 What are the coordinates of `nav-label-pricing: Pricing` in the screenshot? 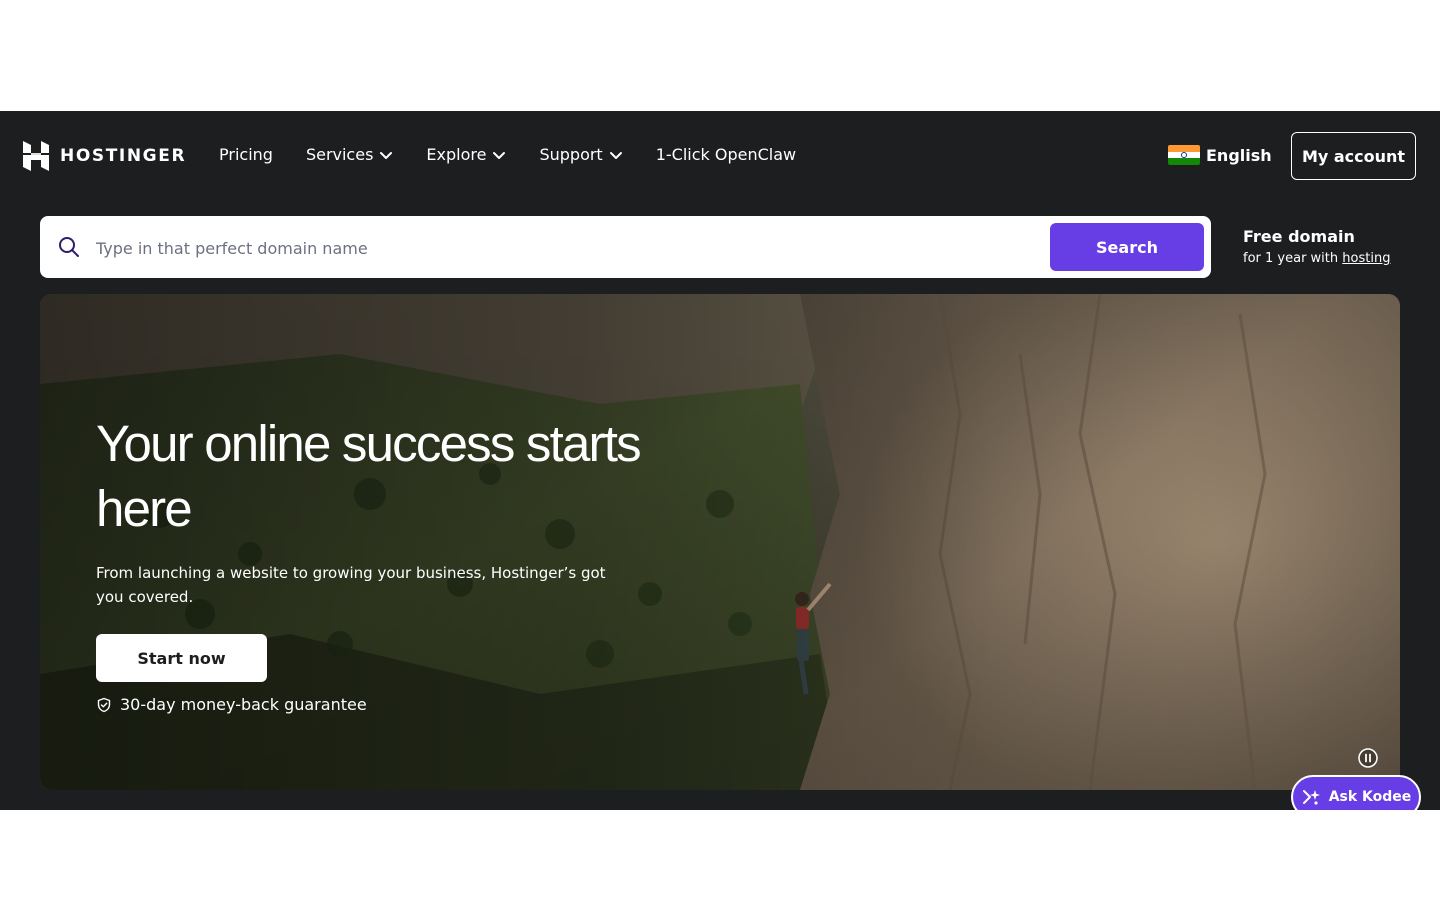 It's located at (246, 154).